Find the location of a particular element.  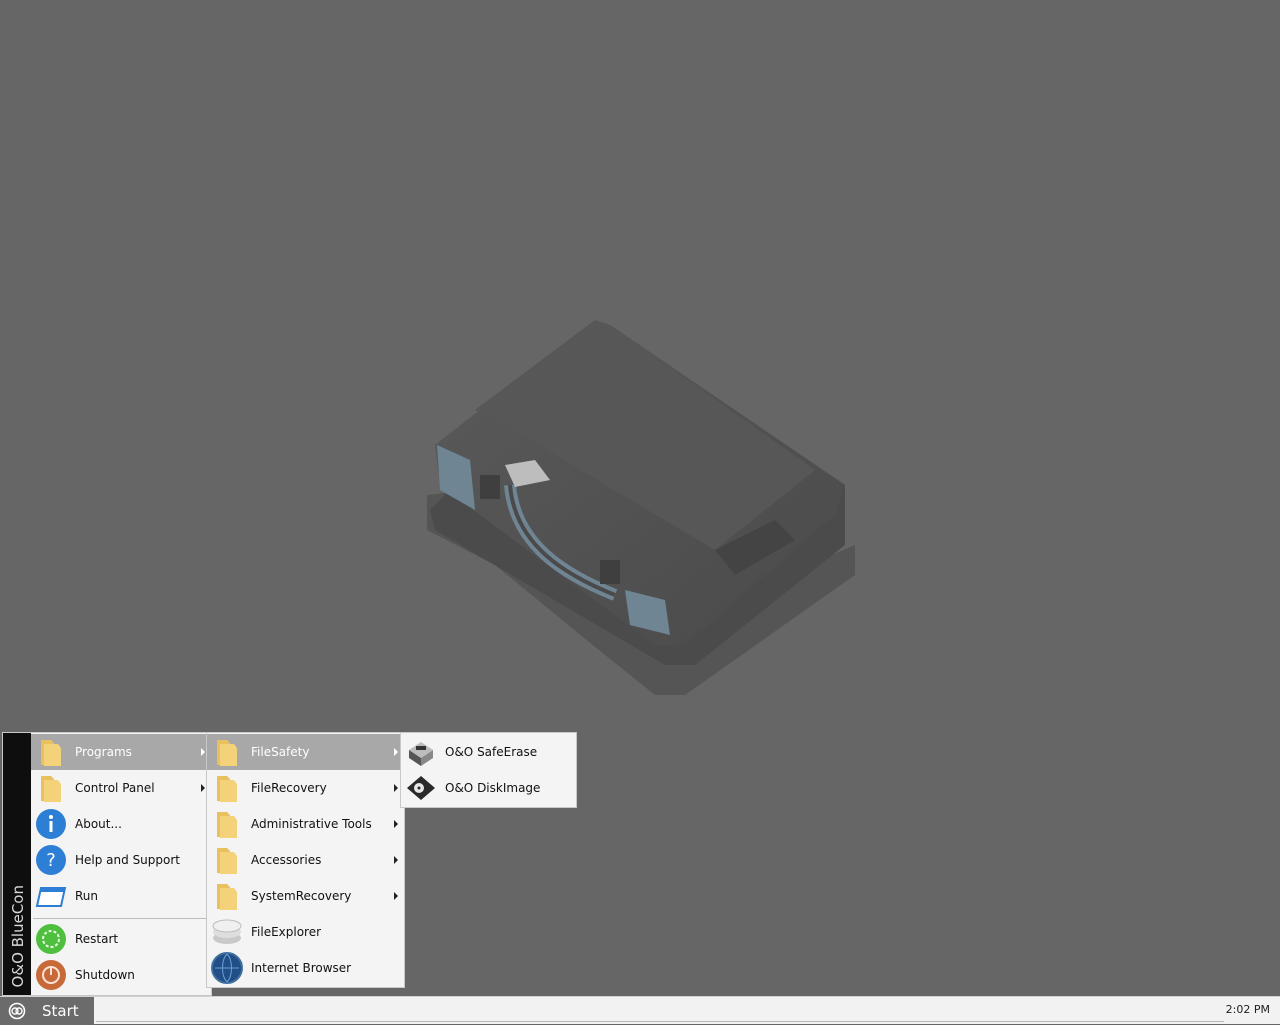

start-label: Start is located at coordinates (60, 1011).